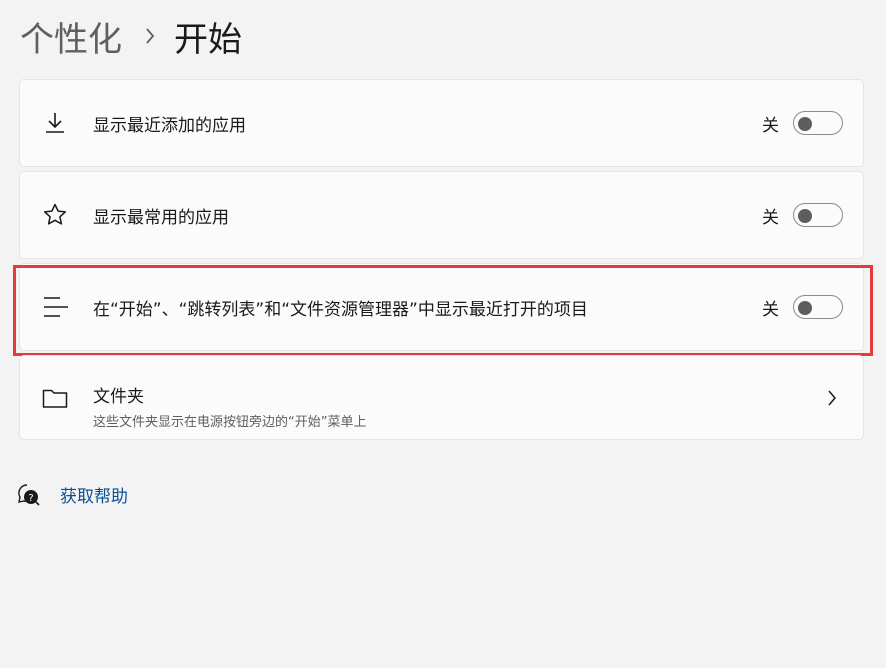  Describe the element at coordinates (118, 397) in the screenshot. I see `folders-title: 文件夹` at that location.